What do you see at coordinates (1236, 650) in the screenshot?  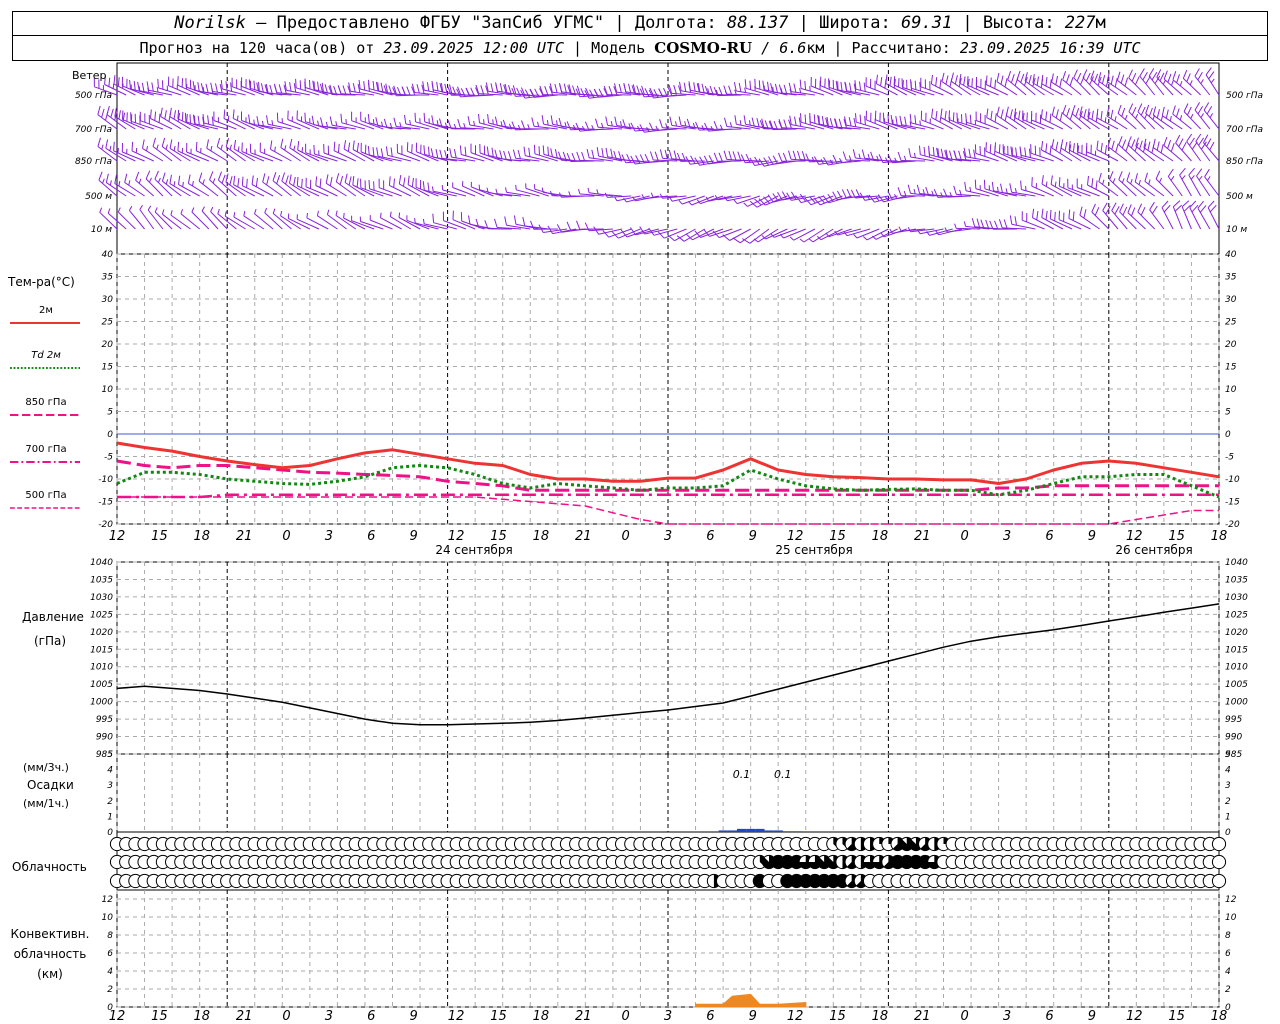 I see `pres-tick-right: 1015` at bounding box center [1236, 650].